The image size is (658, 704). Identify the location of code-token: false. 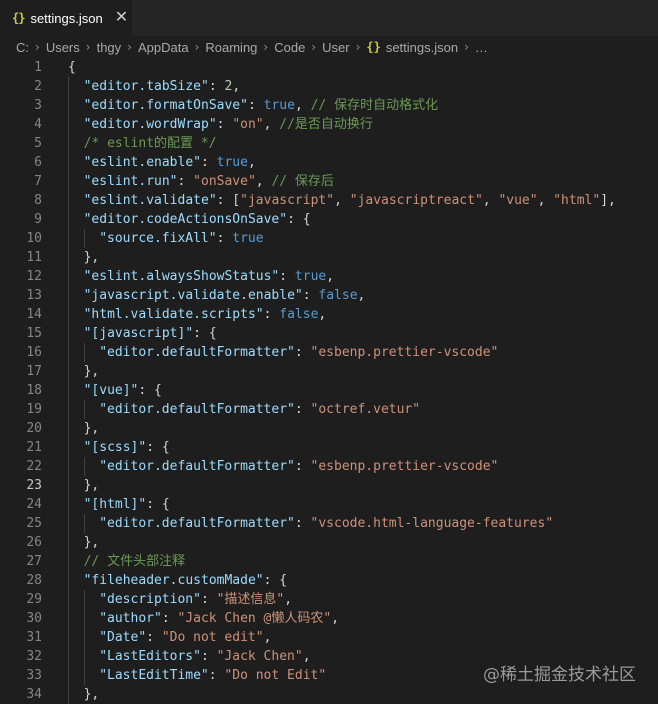
(299, 314).